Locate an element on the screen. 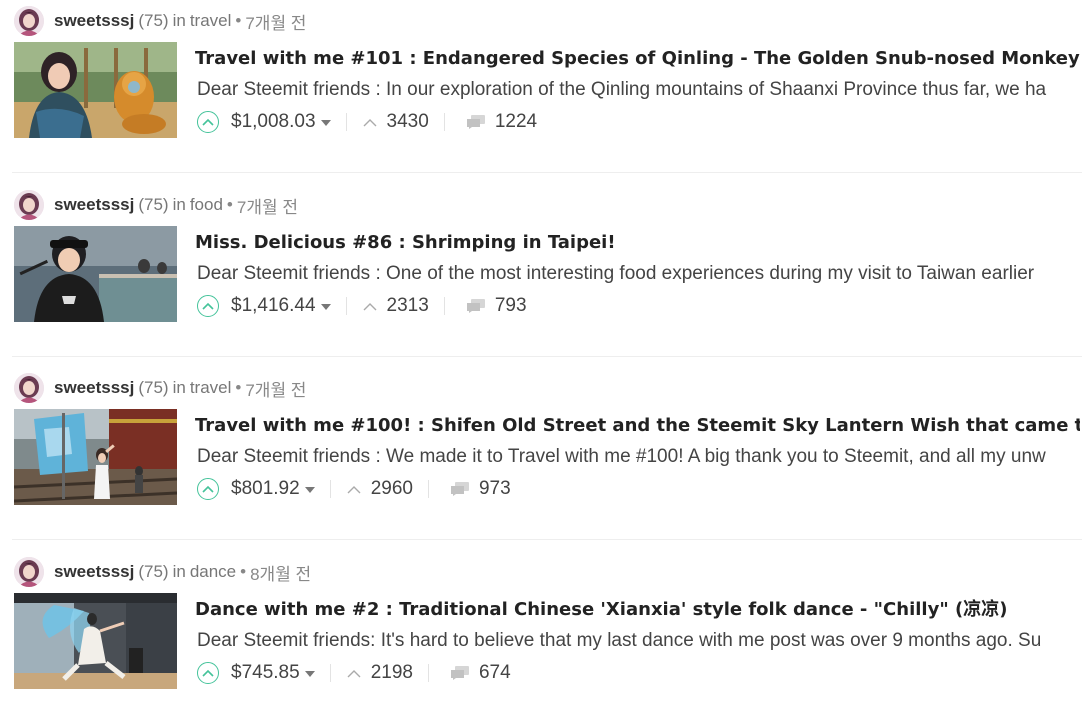 The image size is (1082, 721). votes-count: 2313 is located at coordinates (396, 306).